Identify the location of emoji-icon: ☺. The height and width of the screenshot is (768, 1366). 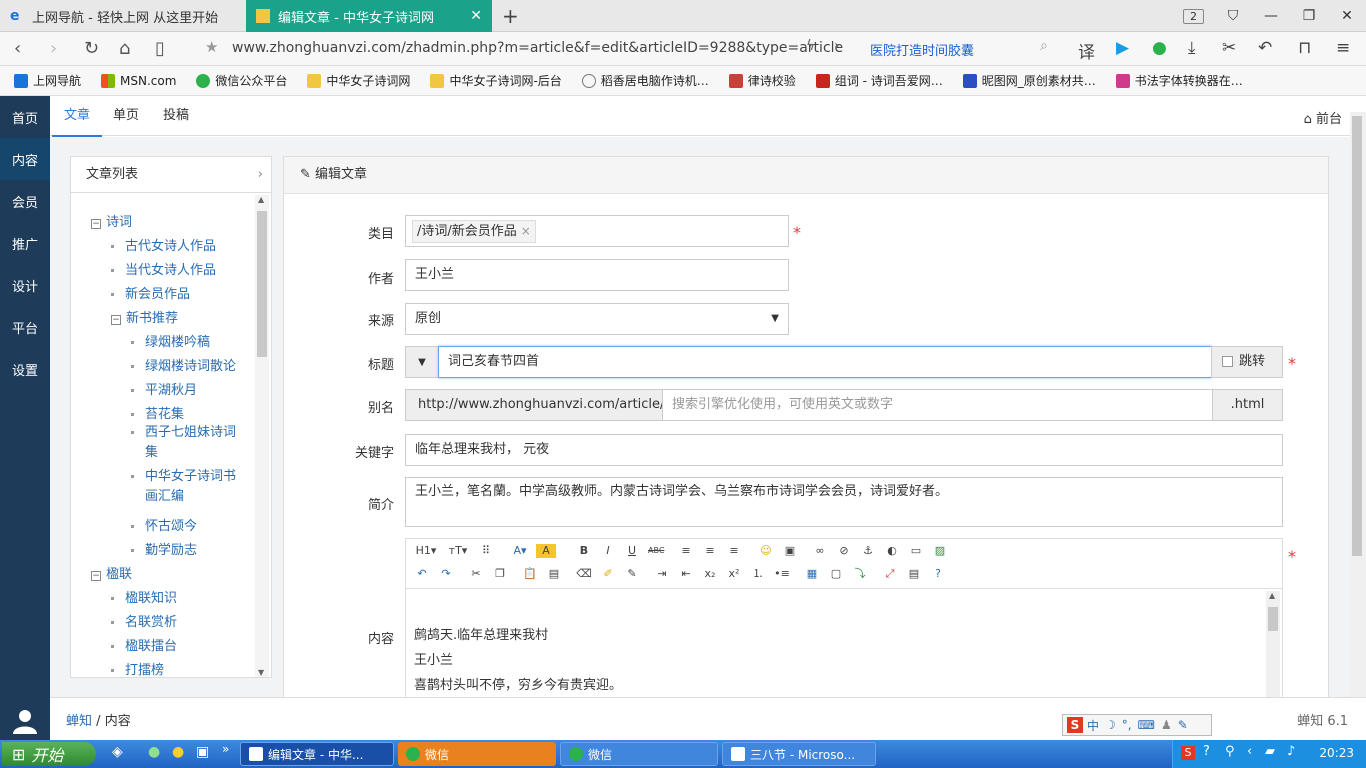
(766, 551).